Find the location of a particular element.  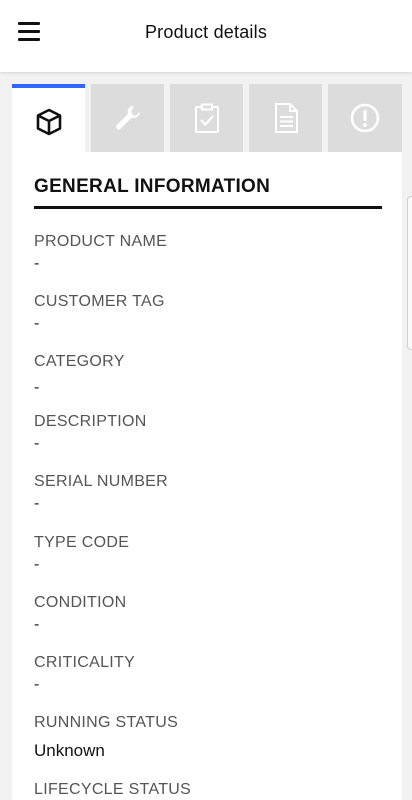

document-icon is located at coordinates (286, 118).